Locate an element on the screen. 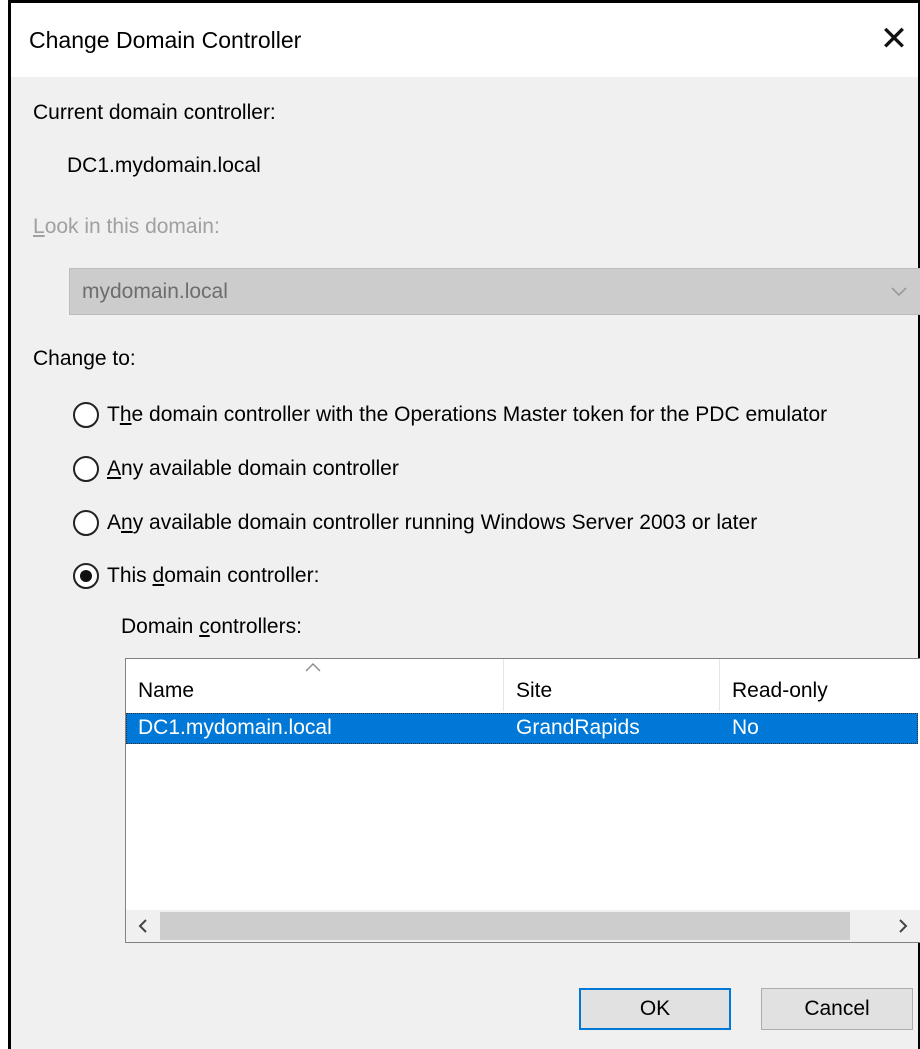 The height and width of the screenshot is (1049, 920). radio-label: This domain controller: is located at coordinates (213, 575).